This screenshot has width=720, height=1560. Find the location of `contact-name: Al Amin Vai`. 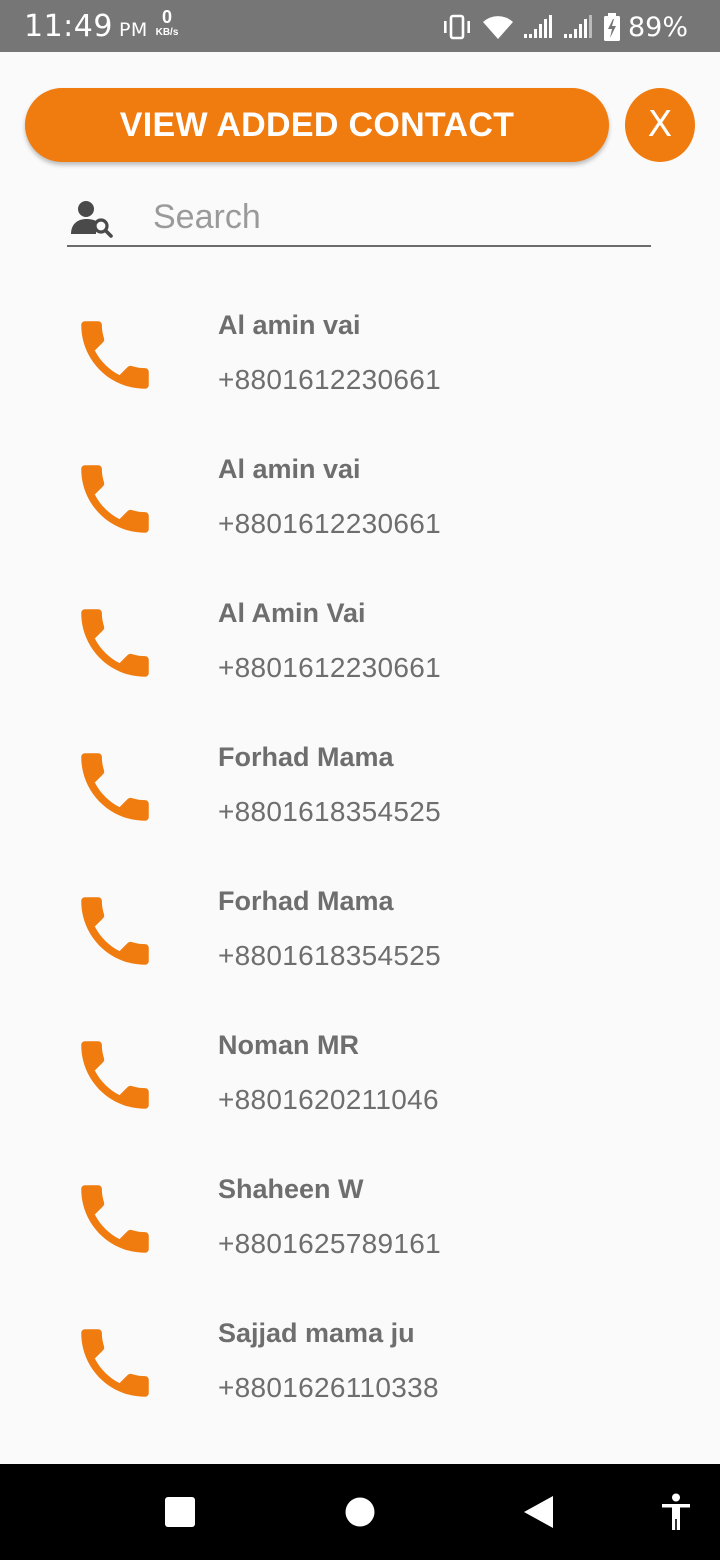

contact-name: Al Amin Vai is located at coordinates (292, 613).